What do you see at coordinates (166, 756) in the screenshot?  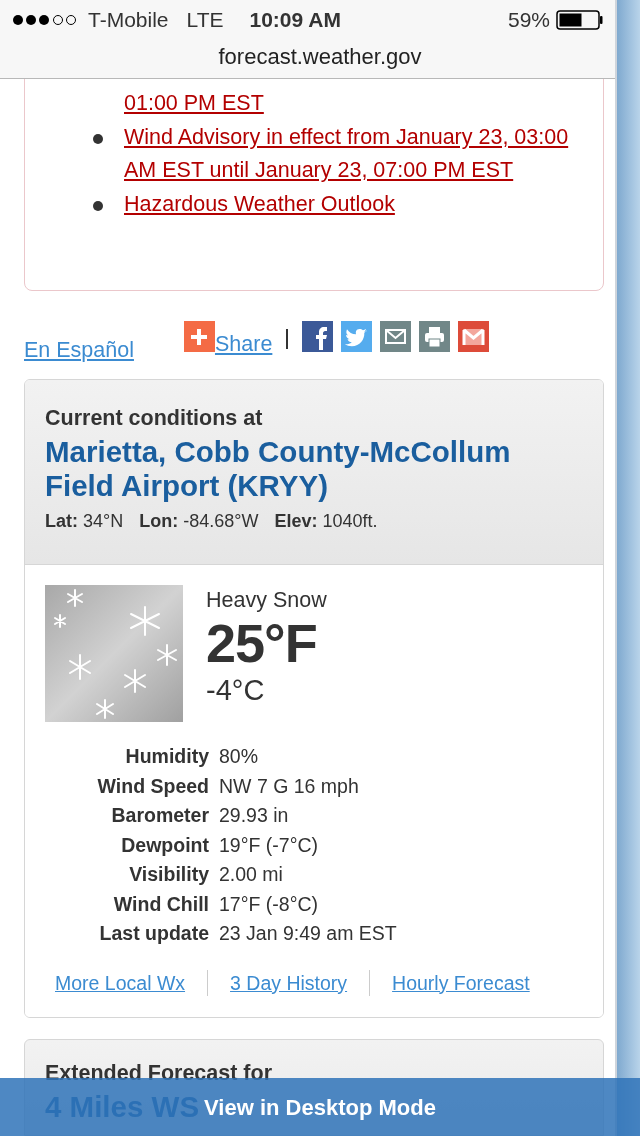 I see `detail-label: Humidity` at bounding box center [166, 756].